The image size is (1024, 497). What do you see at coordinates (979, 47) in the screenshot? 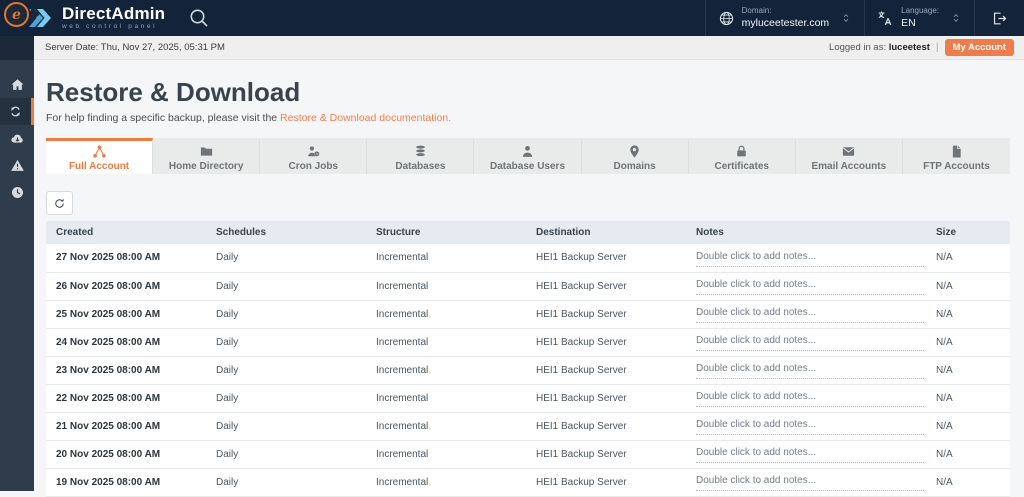
I see `my-account-button: My Account` at bounding box center [979, 47].